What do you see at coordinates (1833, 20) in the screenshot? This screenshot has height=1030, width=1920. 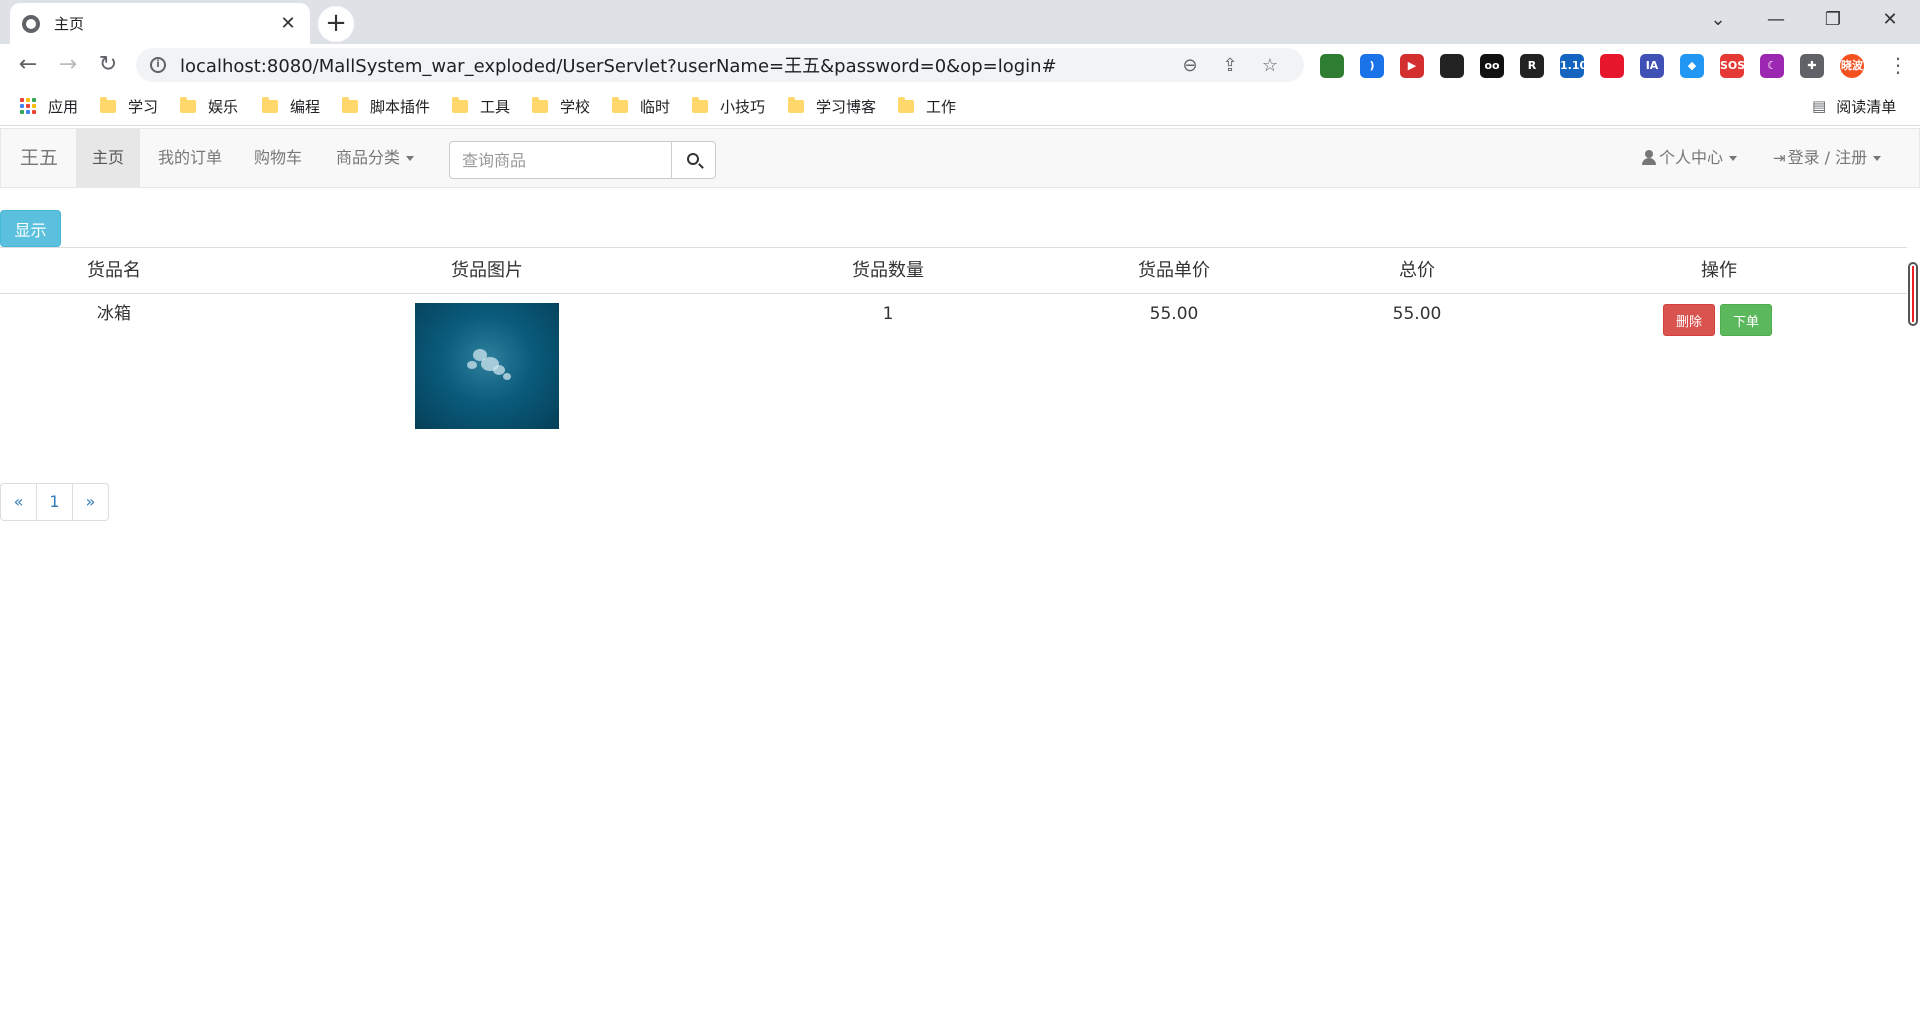 I see `restore-button: ❐` at bounding box center [1833, 20].